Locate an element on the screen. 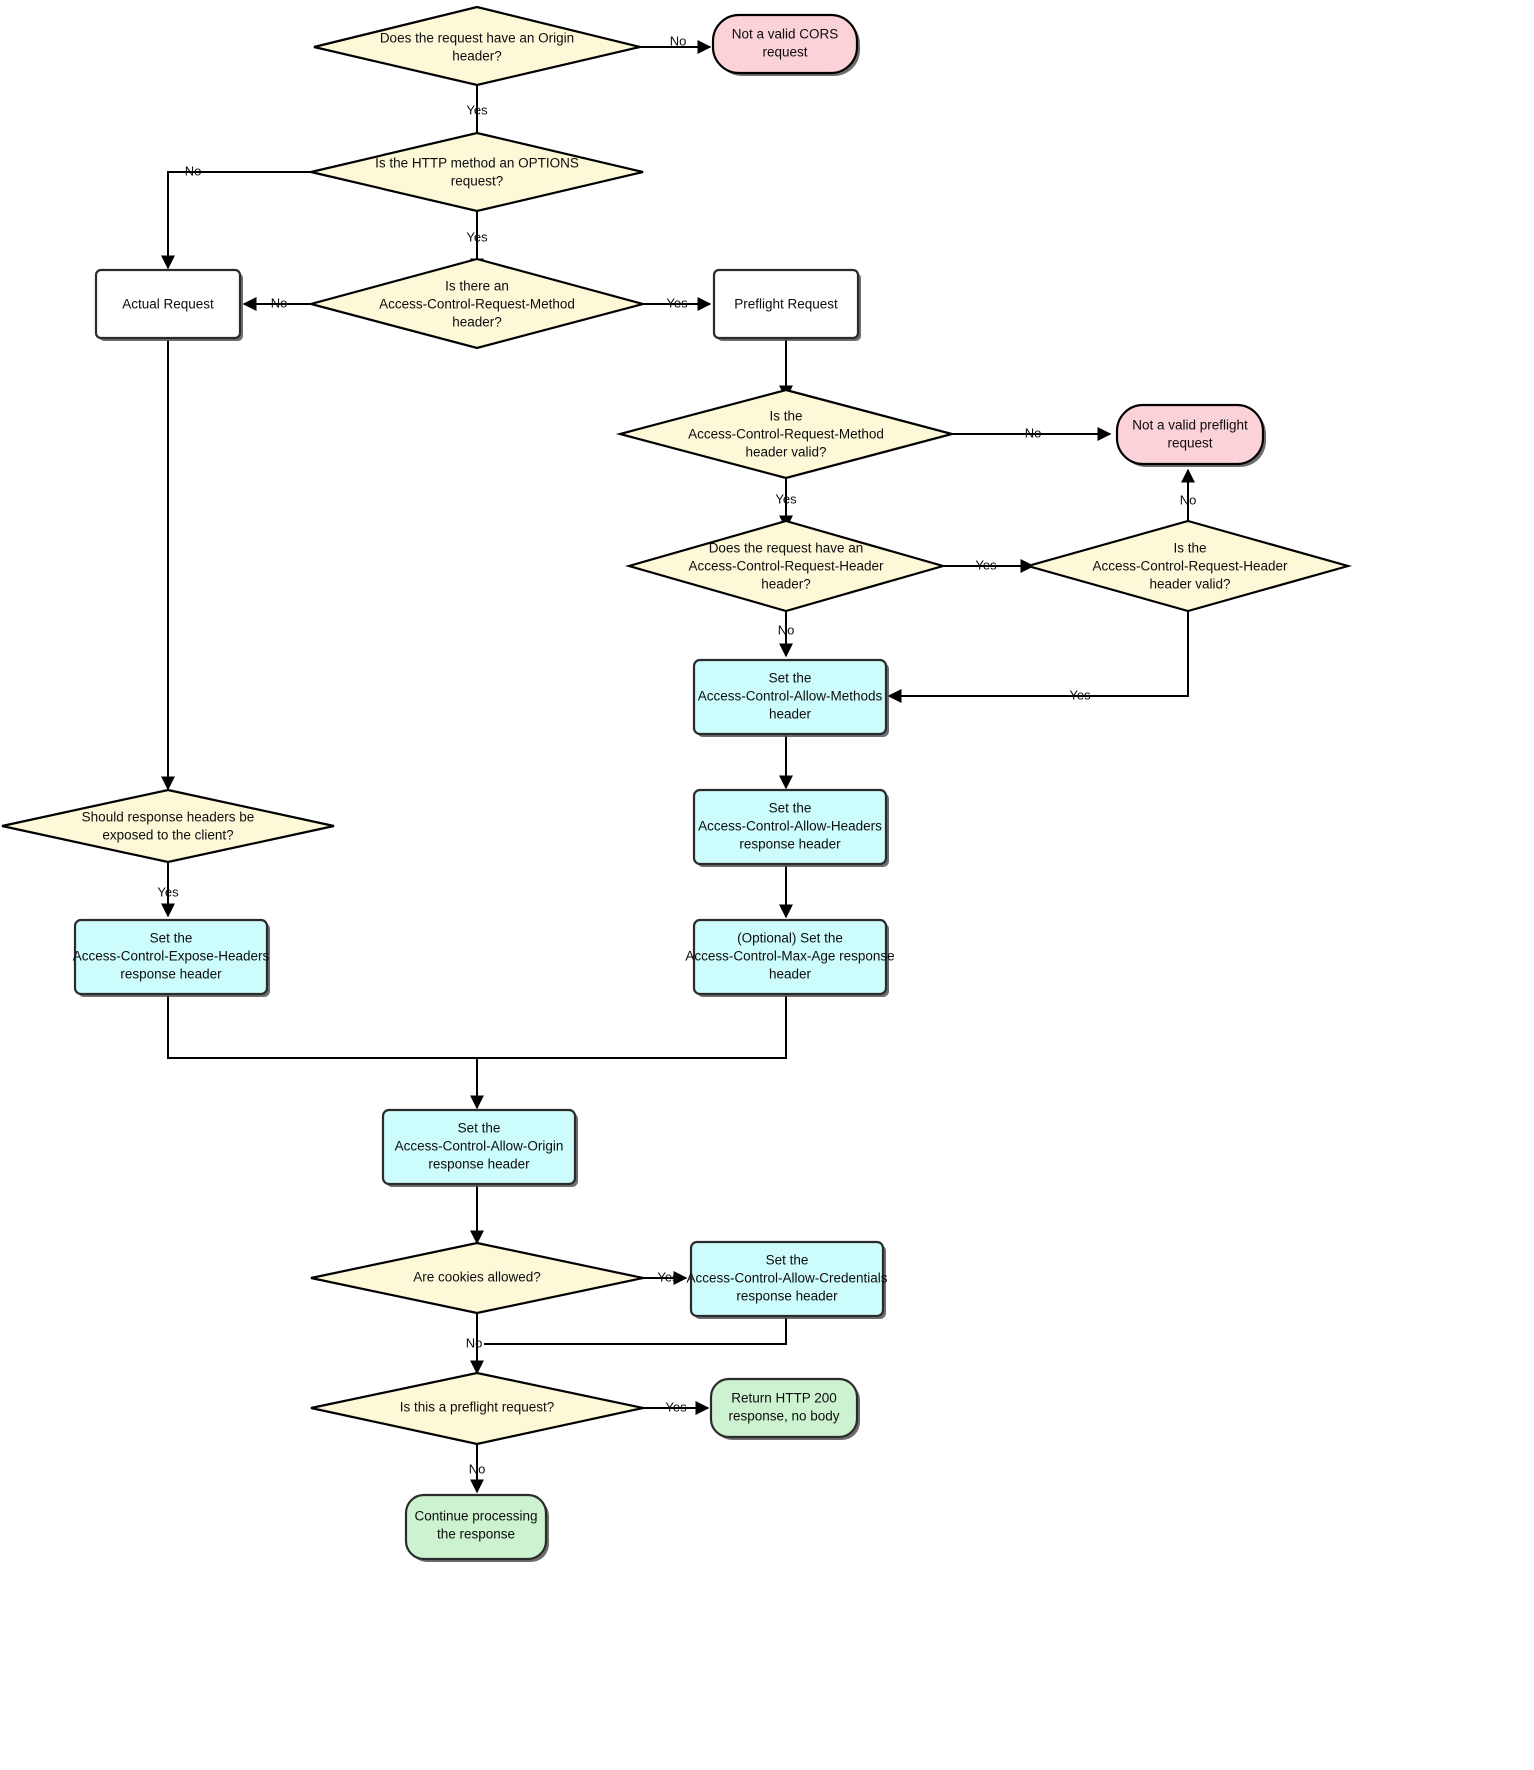 This screenshot has height=1770, width=1534. node-acrh-valid-line-0: Is the is located at coordinates (1189, 548).